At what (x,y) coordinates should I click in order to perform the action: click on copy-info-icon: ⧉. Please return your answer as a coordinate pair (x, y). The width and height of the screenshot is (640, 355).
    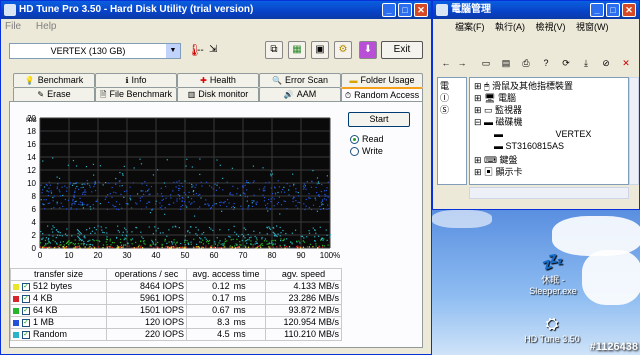
    Looking at the image, I should click on (274, 50).